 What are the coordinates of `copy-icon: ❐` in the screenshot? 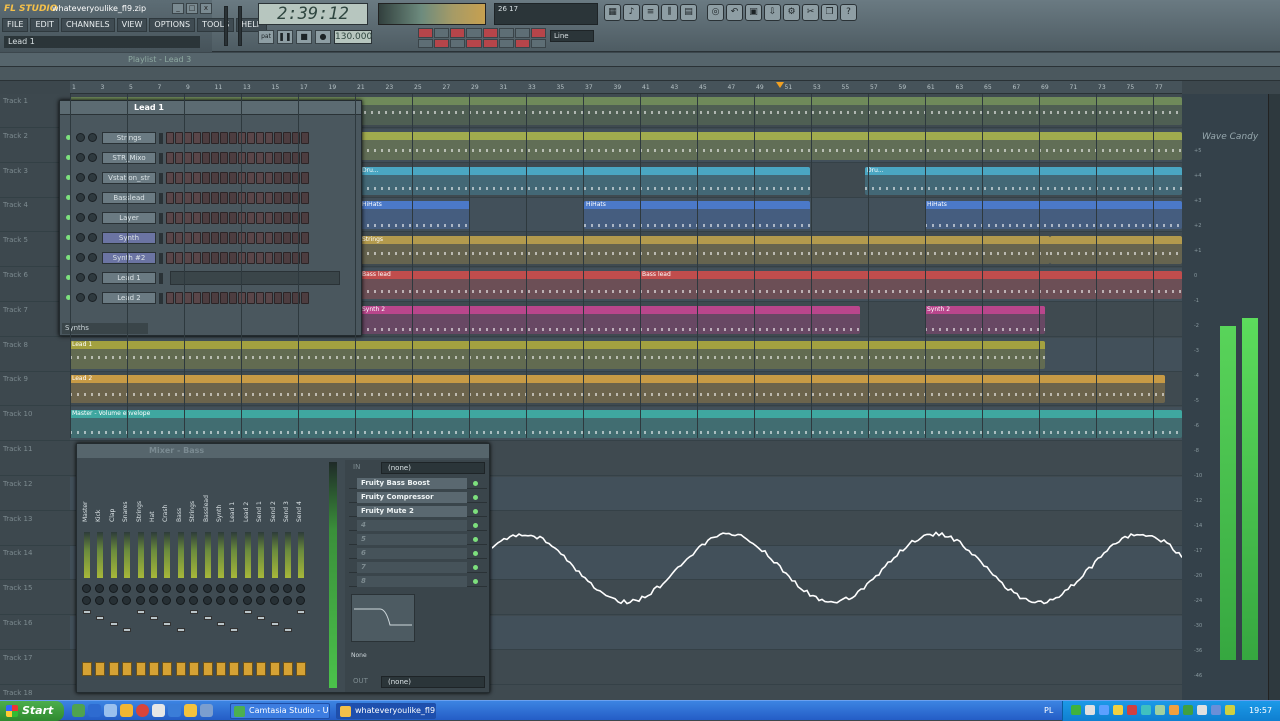 It's located at (829, 12).